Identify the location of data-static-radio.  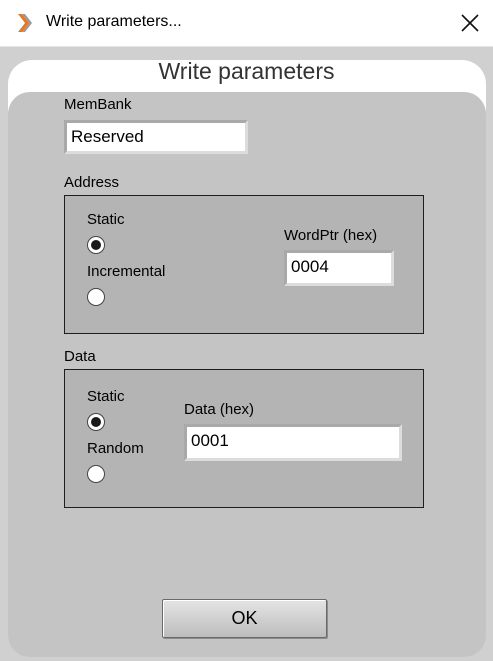
(96, 422).